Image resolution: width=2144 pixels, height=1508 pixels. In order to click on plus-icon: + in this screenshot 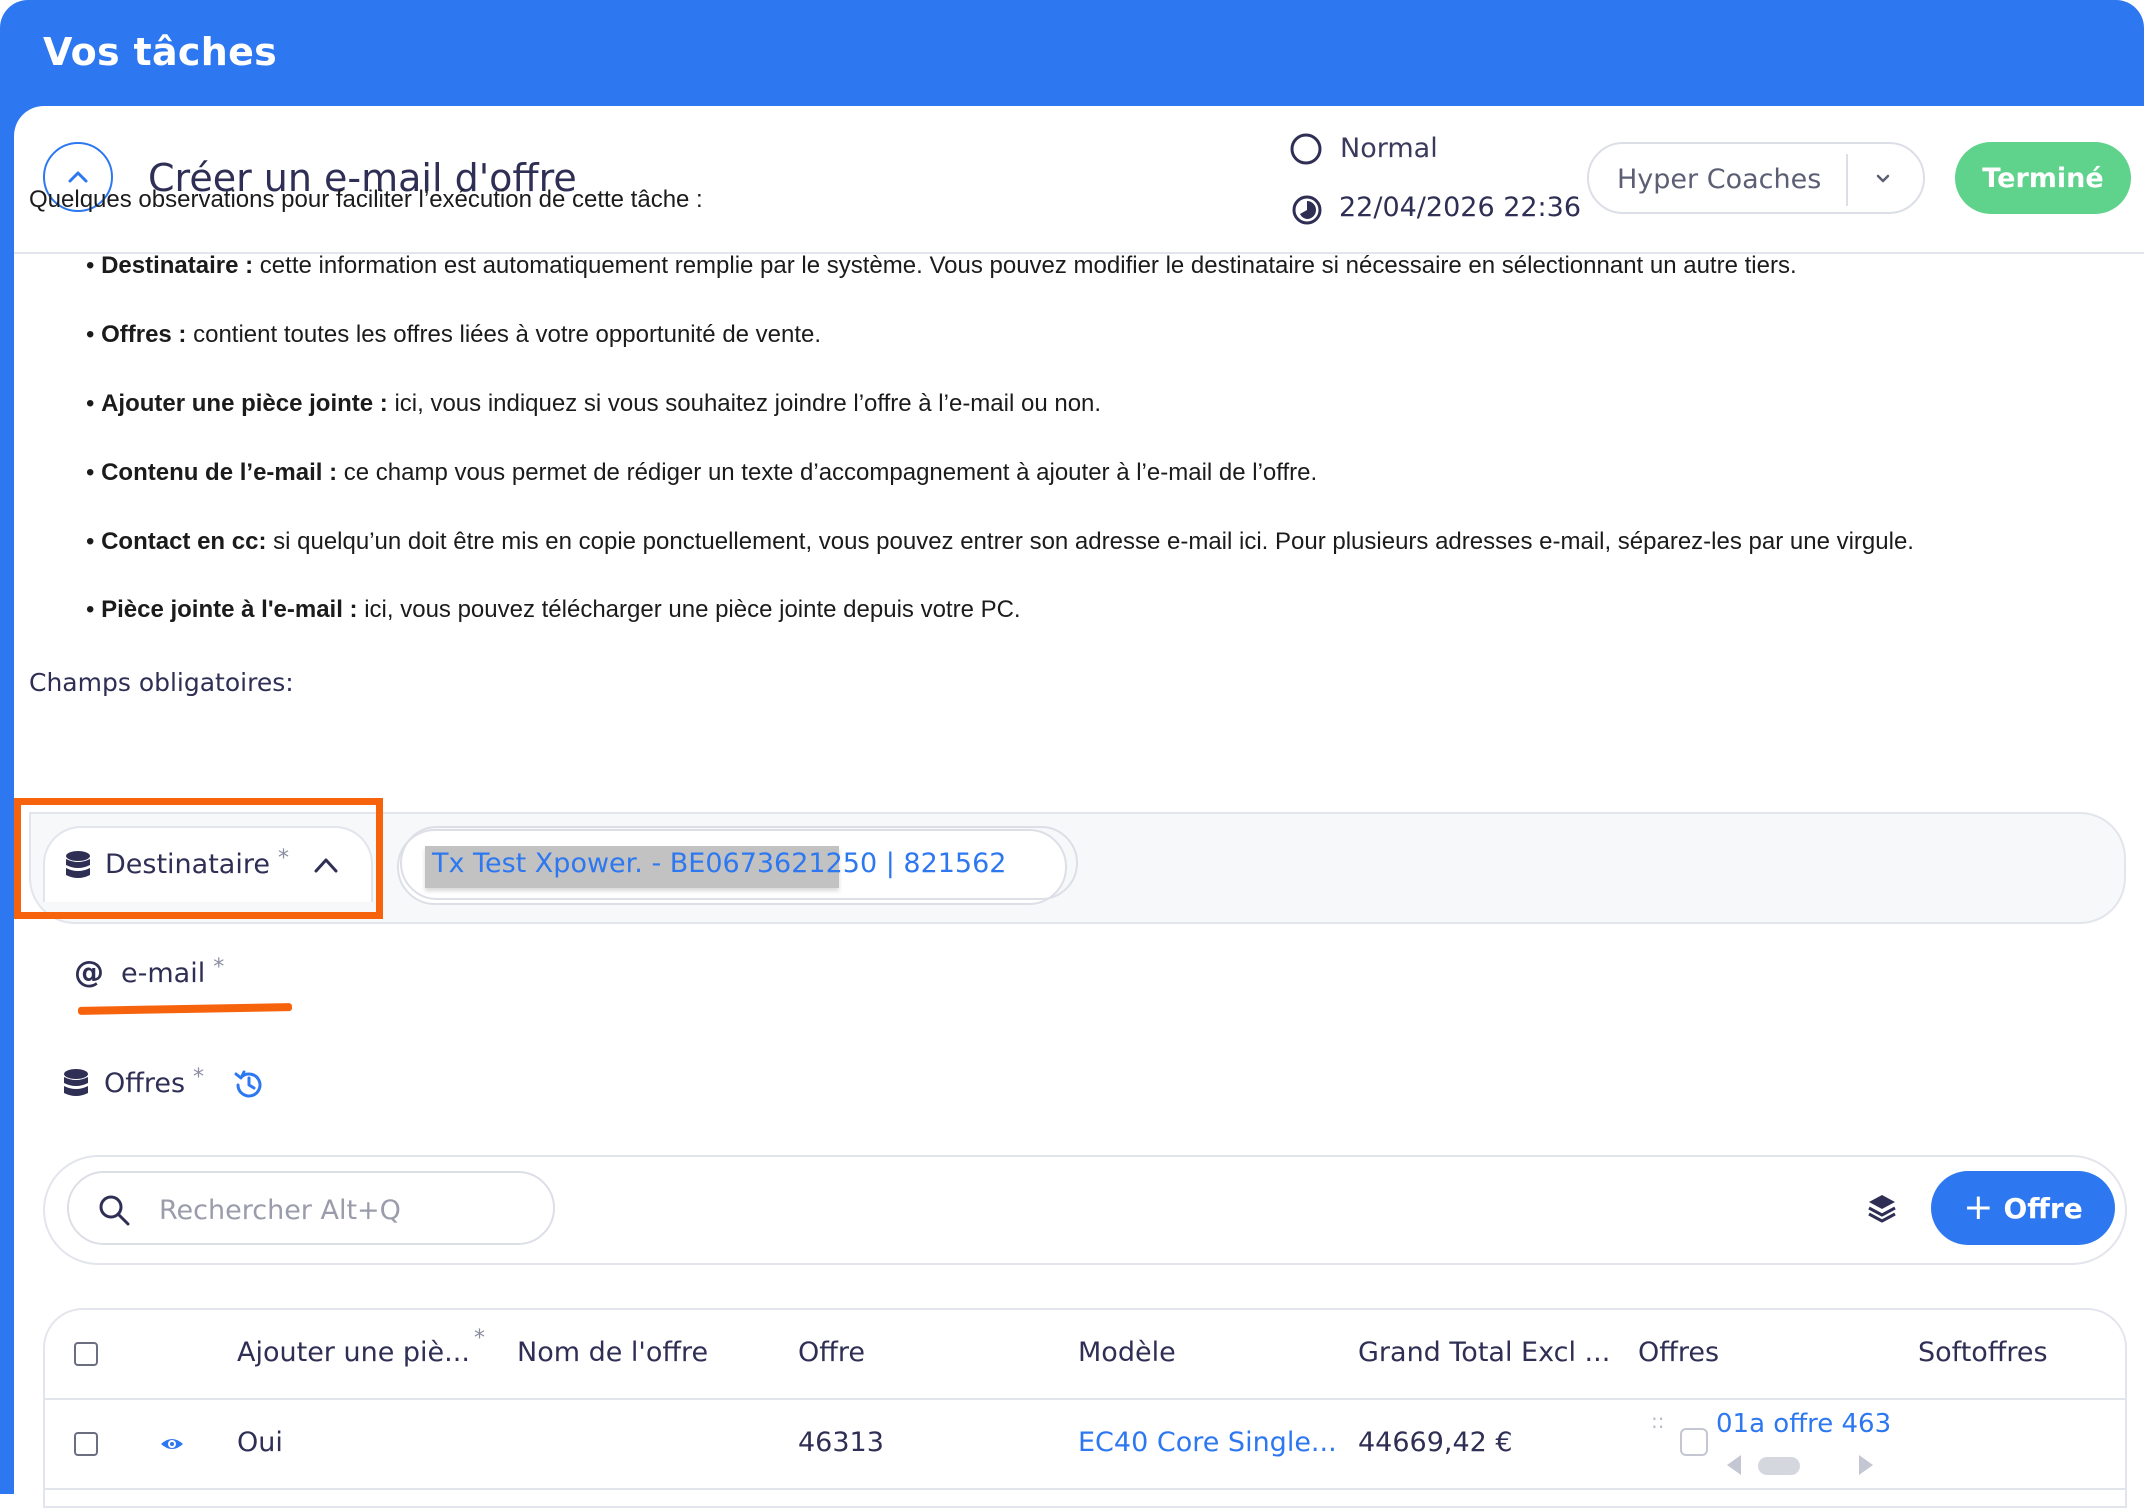, I will do `click(1978, 1207)`.